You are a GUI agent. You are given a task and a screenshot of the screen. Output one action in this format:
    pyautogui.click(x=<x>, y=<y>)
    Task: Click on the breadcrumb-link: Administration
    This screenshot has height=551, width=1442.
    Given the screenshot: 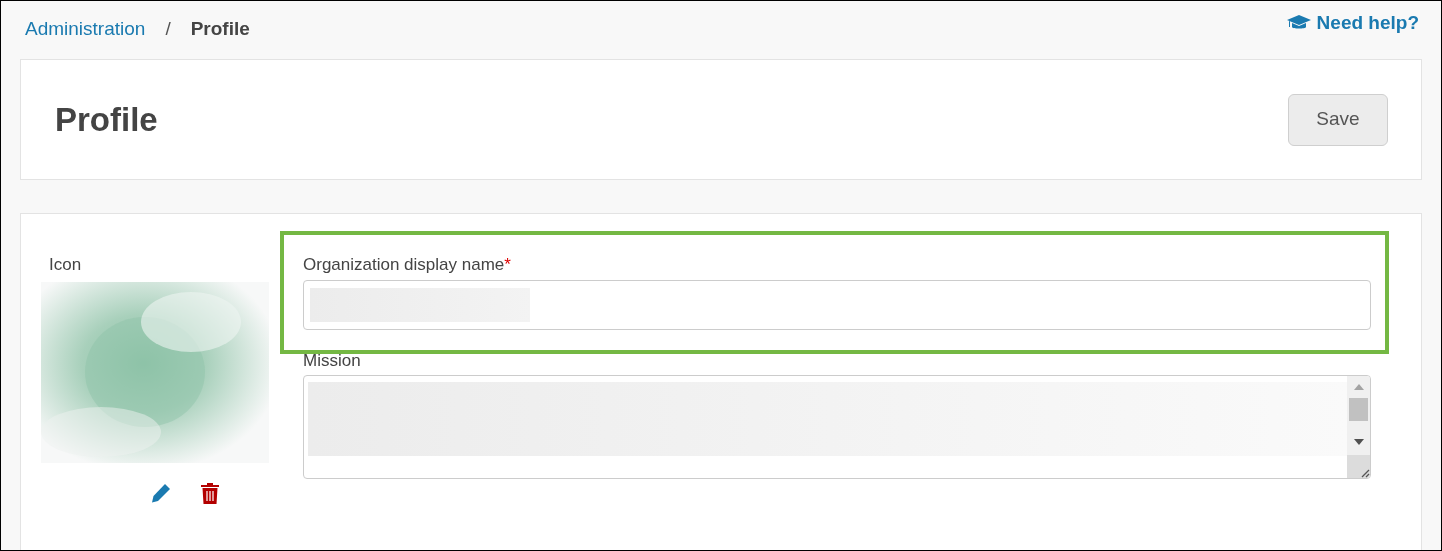 What is the action you would take?
    pyautogui.click(x=85, y=29)
    